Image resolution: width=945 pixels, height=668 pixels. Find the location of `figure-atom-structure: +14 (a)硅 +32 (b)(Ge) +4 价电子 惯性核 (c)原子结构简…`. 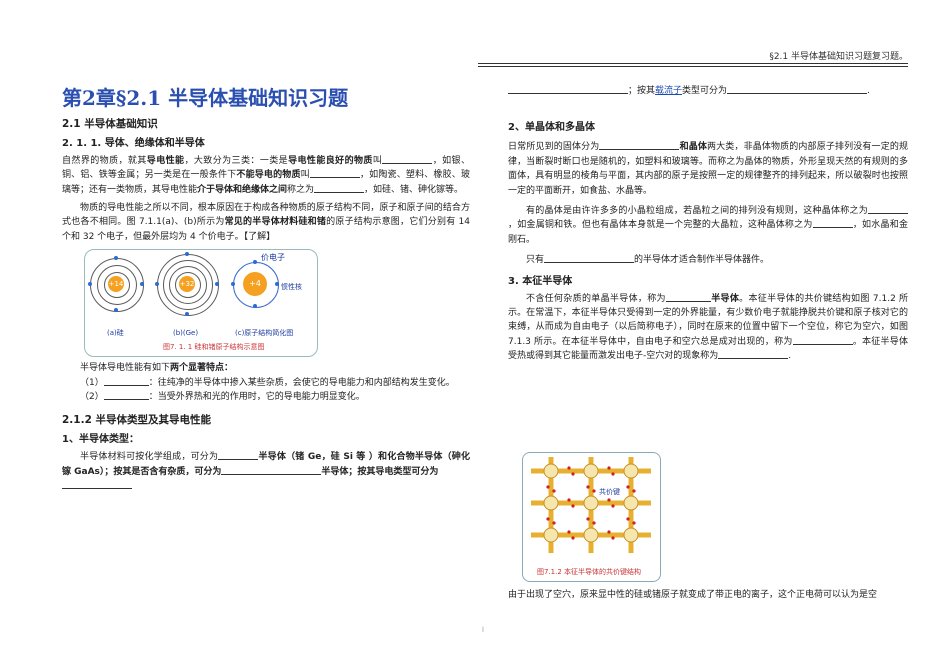

figure-atom-structure: +14 (a)硅 +32 (b)(Ge) +4 价电子 惯性核 (c)原子结构简… is located at coordinates (201, 303).